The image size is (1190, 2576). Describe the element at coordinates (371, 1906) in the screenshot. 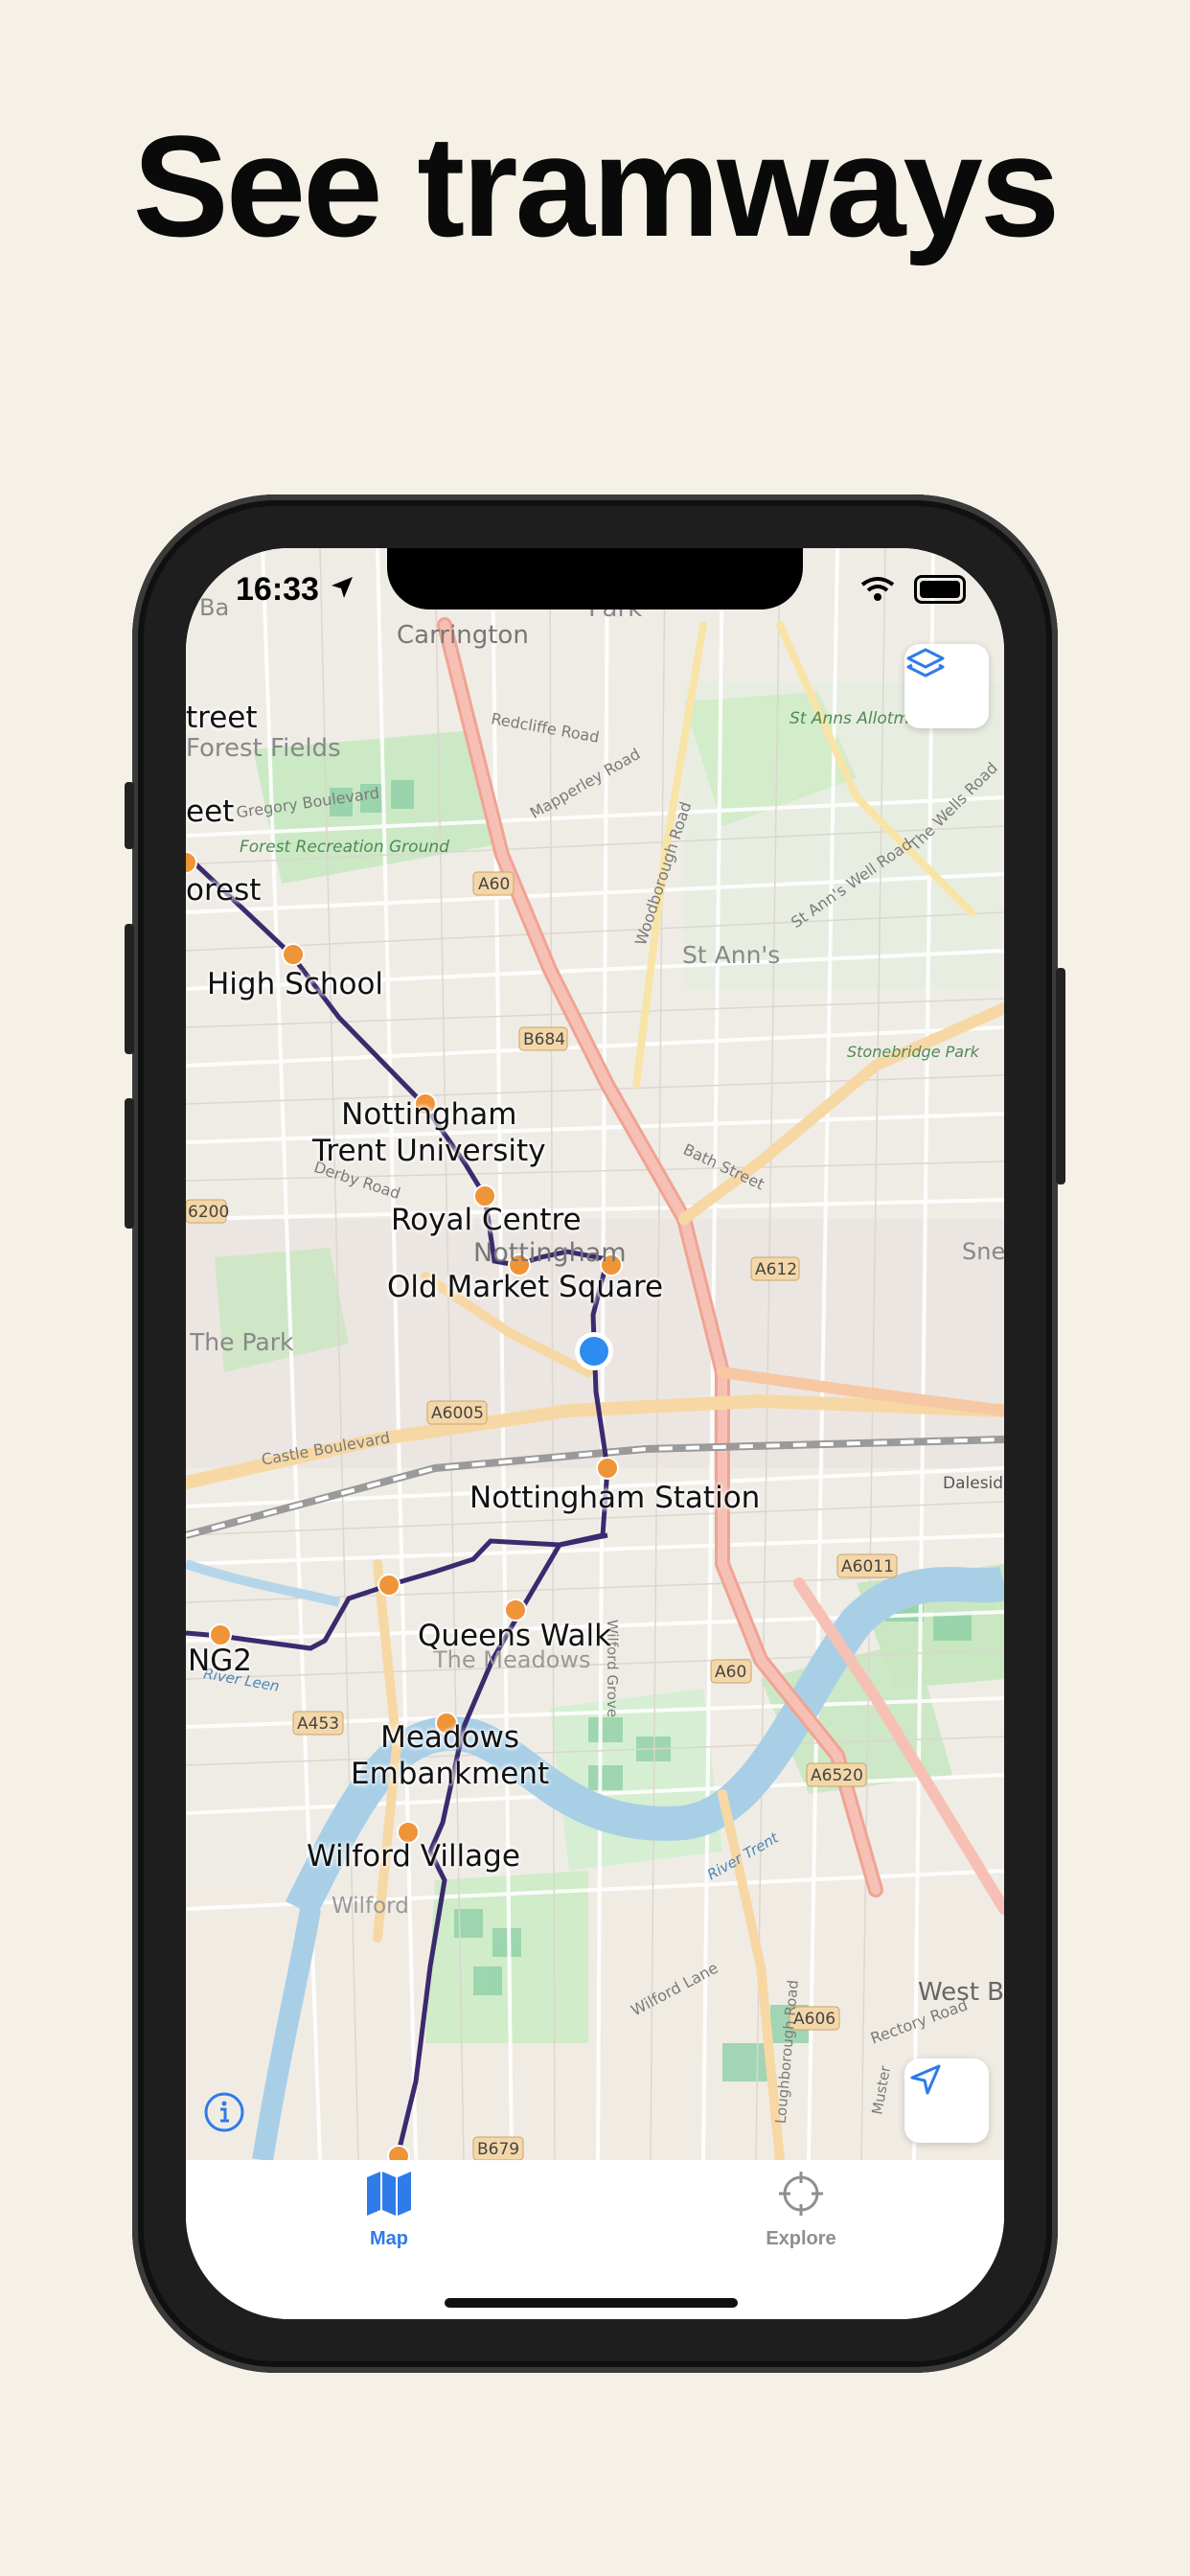

I see `place-label: Wilford` at that location.